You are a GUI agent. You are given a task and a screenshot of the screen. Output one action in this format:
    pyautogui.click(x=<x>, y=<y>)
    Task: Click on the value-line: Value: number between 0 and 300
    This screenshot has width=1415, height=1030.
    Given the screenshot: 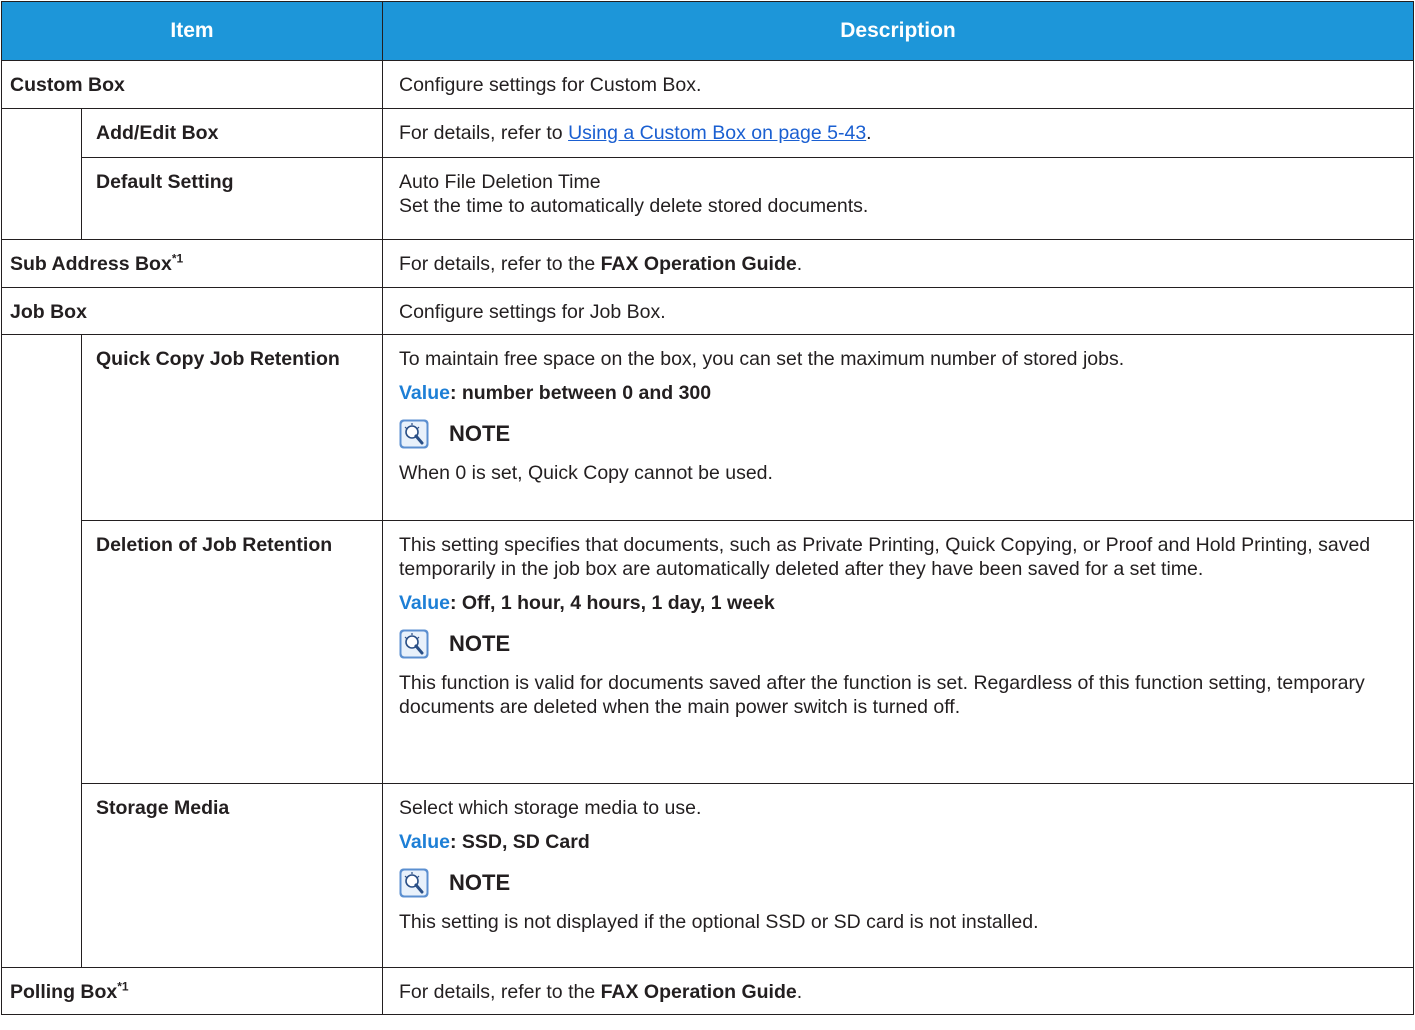 What is the action you would take?
    pyautogui.click(x=555, y=393)
    